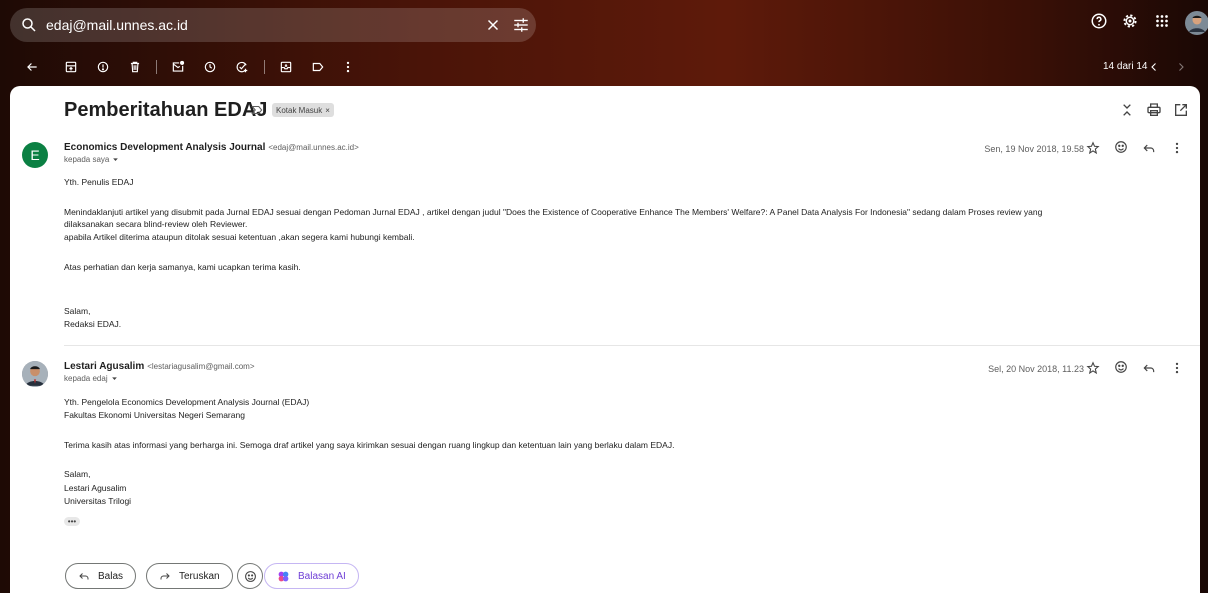 The width and height of the screenshot is (1208, 593). Describe the element at coordinates (178, 67) in the screenshot. I see `mark-unread-icon` at that location.